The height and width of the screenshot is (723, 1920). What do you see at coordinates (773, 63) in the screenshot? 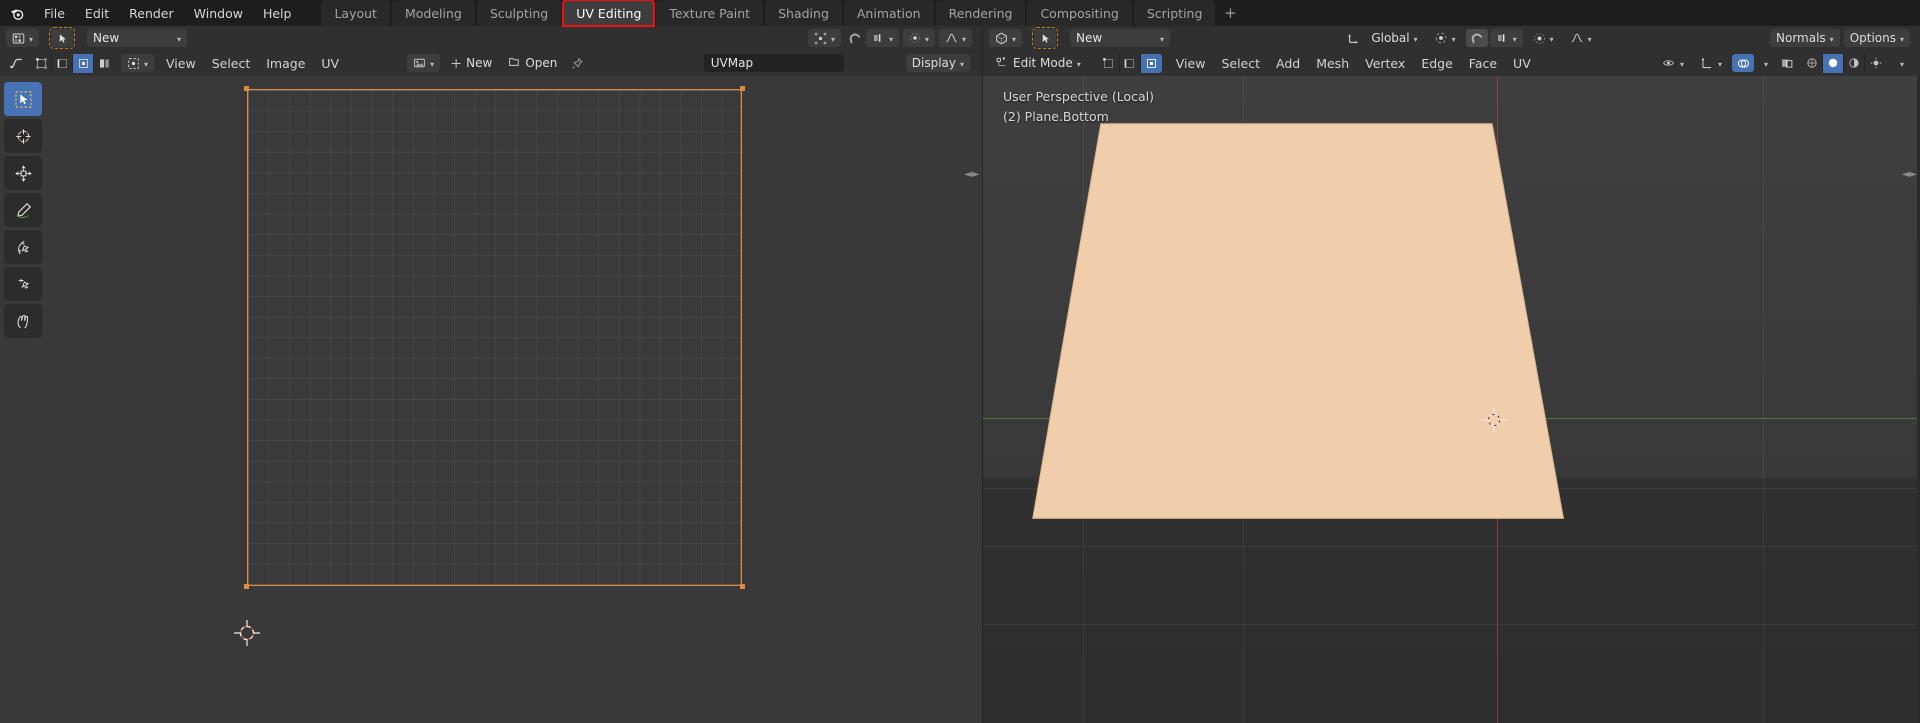
I see `uvmap-field: UVMap` at bounding box center [773, 63].